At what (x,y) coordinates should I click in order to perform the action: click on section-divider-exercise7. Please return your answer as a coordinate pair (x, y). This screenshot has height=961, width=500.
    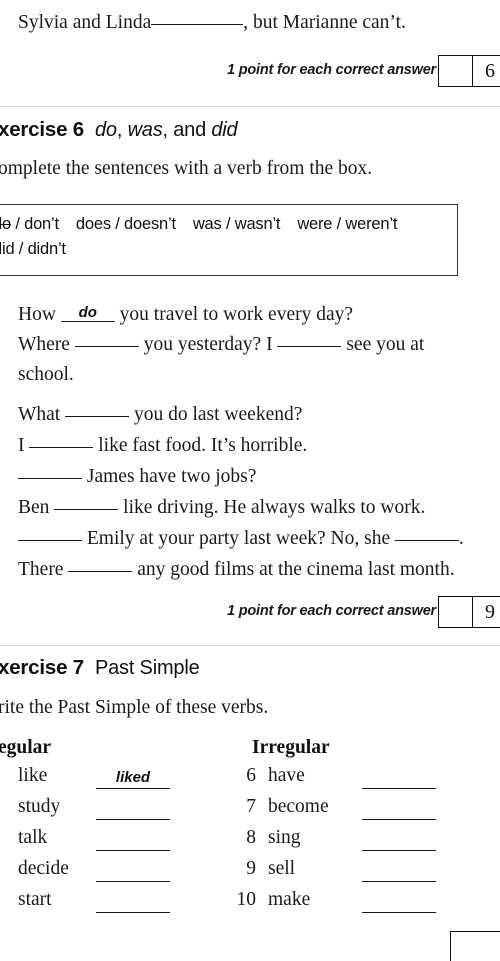
    Looking at the image, I should click on (250, 645).